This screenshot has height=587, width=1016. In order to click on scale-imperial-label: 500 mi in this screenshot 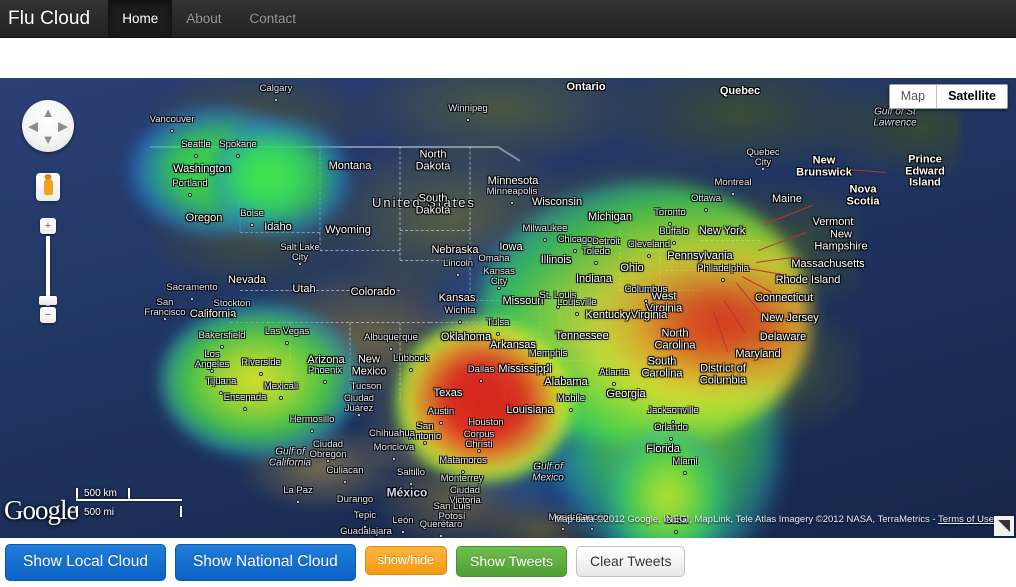, I will do `click(99, 512)`.